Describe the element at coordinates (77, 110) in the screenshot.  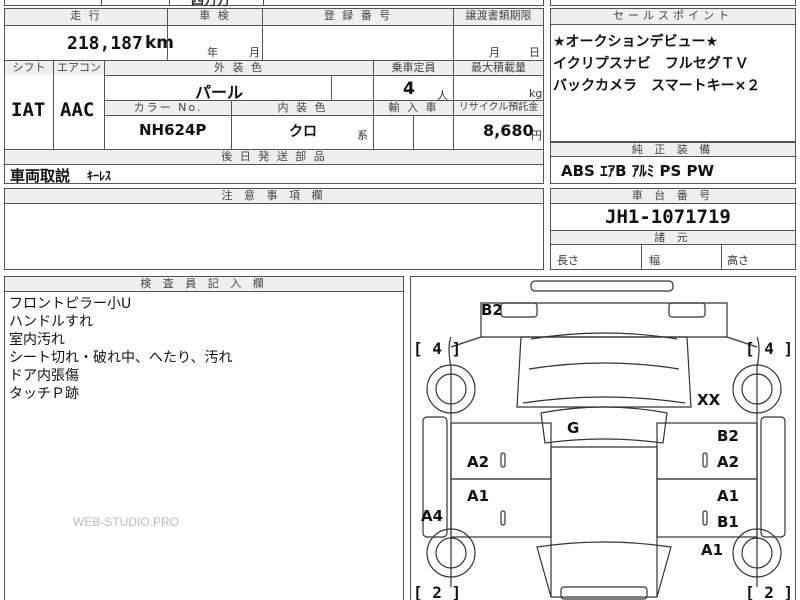
I see `aircon-value: AAC` at that location.